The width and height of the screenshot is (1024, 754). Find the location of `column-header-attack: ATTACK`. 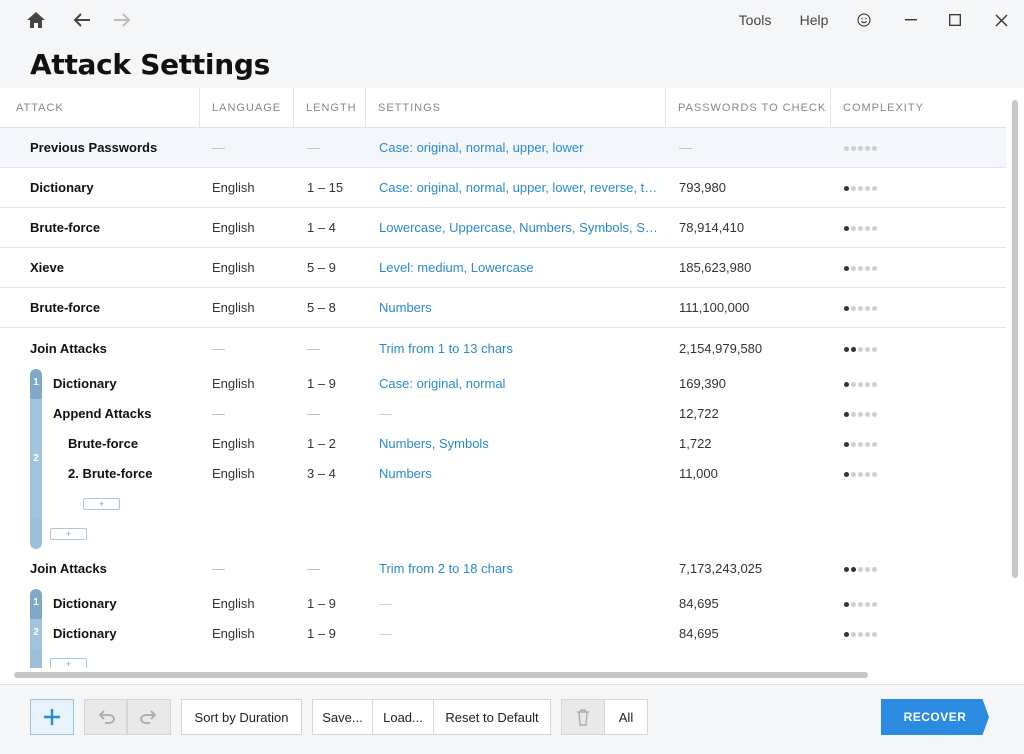

column-header-attack: ATTACK is located at coordinates (99, 108).